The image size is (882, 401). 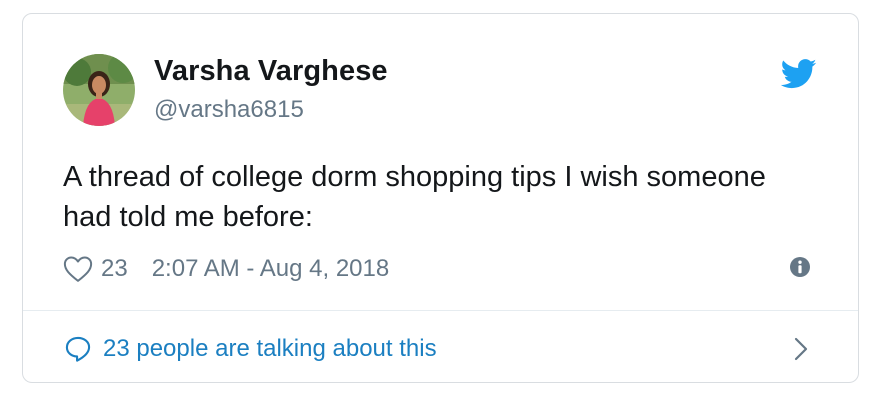 I want to click on author-handle: @varsha6815, so click(x=229, y=110).